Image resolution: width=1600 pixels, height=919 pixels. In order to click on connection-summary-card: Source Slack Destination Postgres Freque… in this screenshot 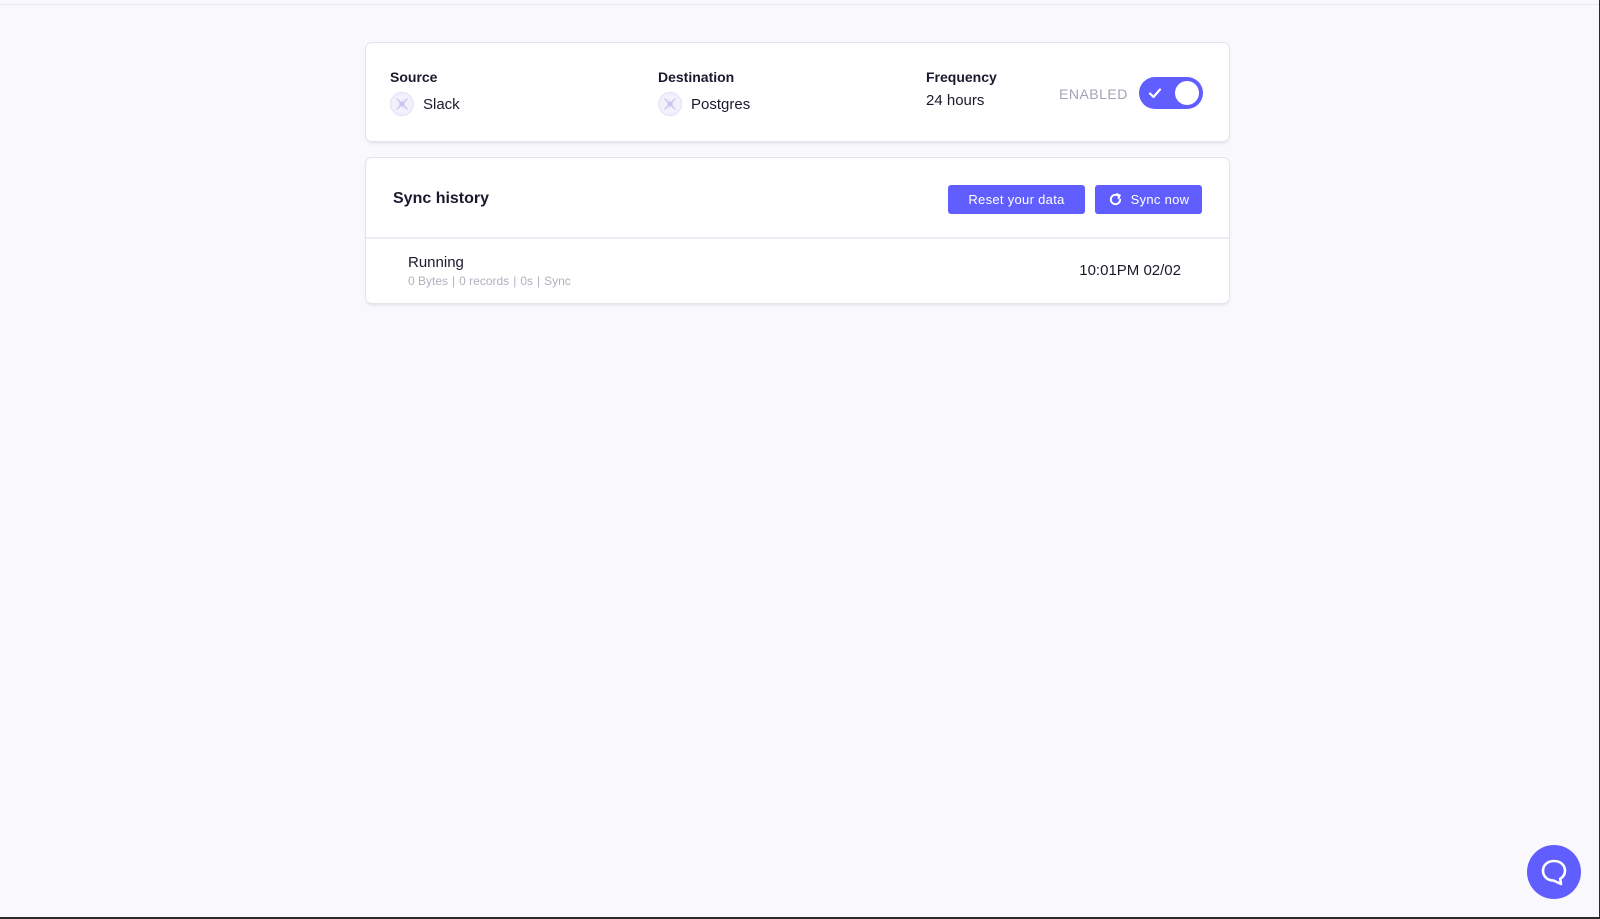, I will do `click(797, 92)`.